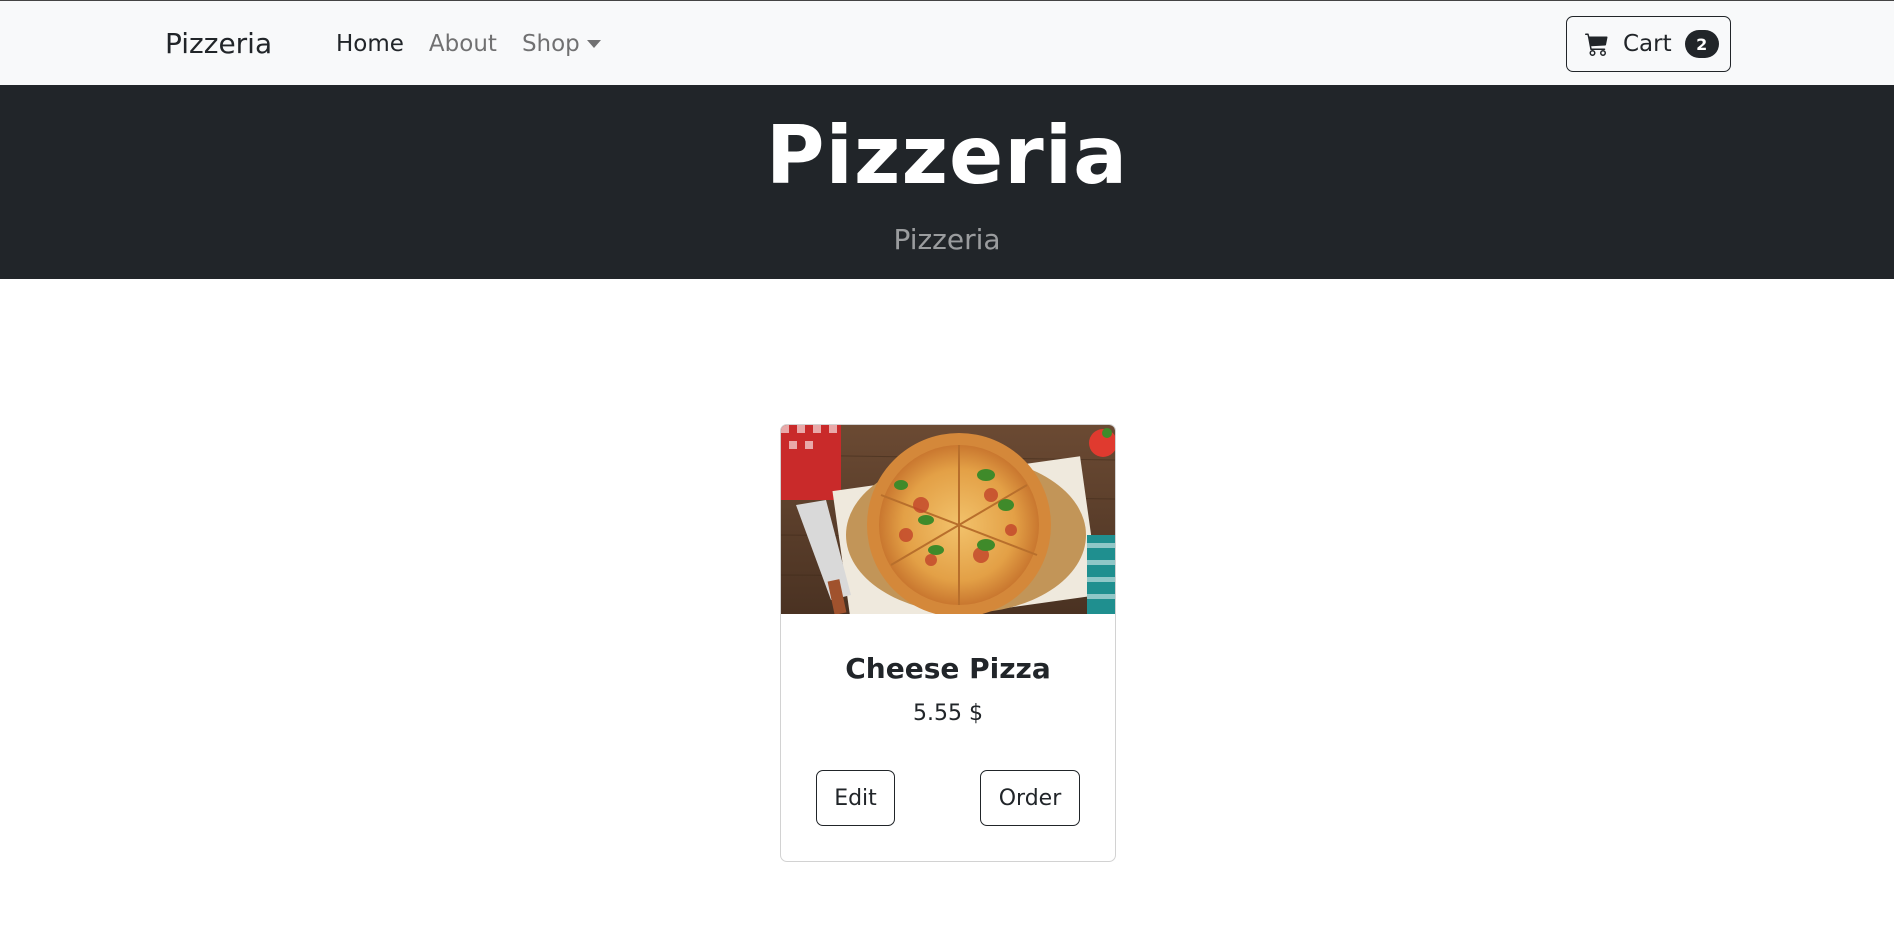  Describe the element at coordinates (855, 798) in the screenshot. I see `edit-button: Edit` at that location.